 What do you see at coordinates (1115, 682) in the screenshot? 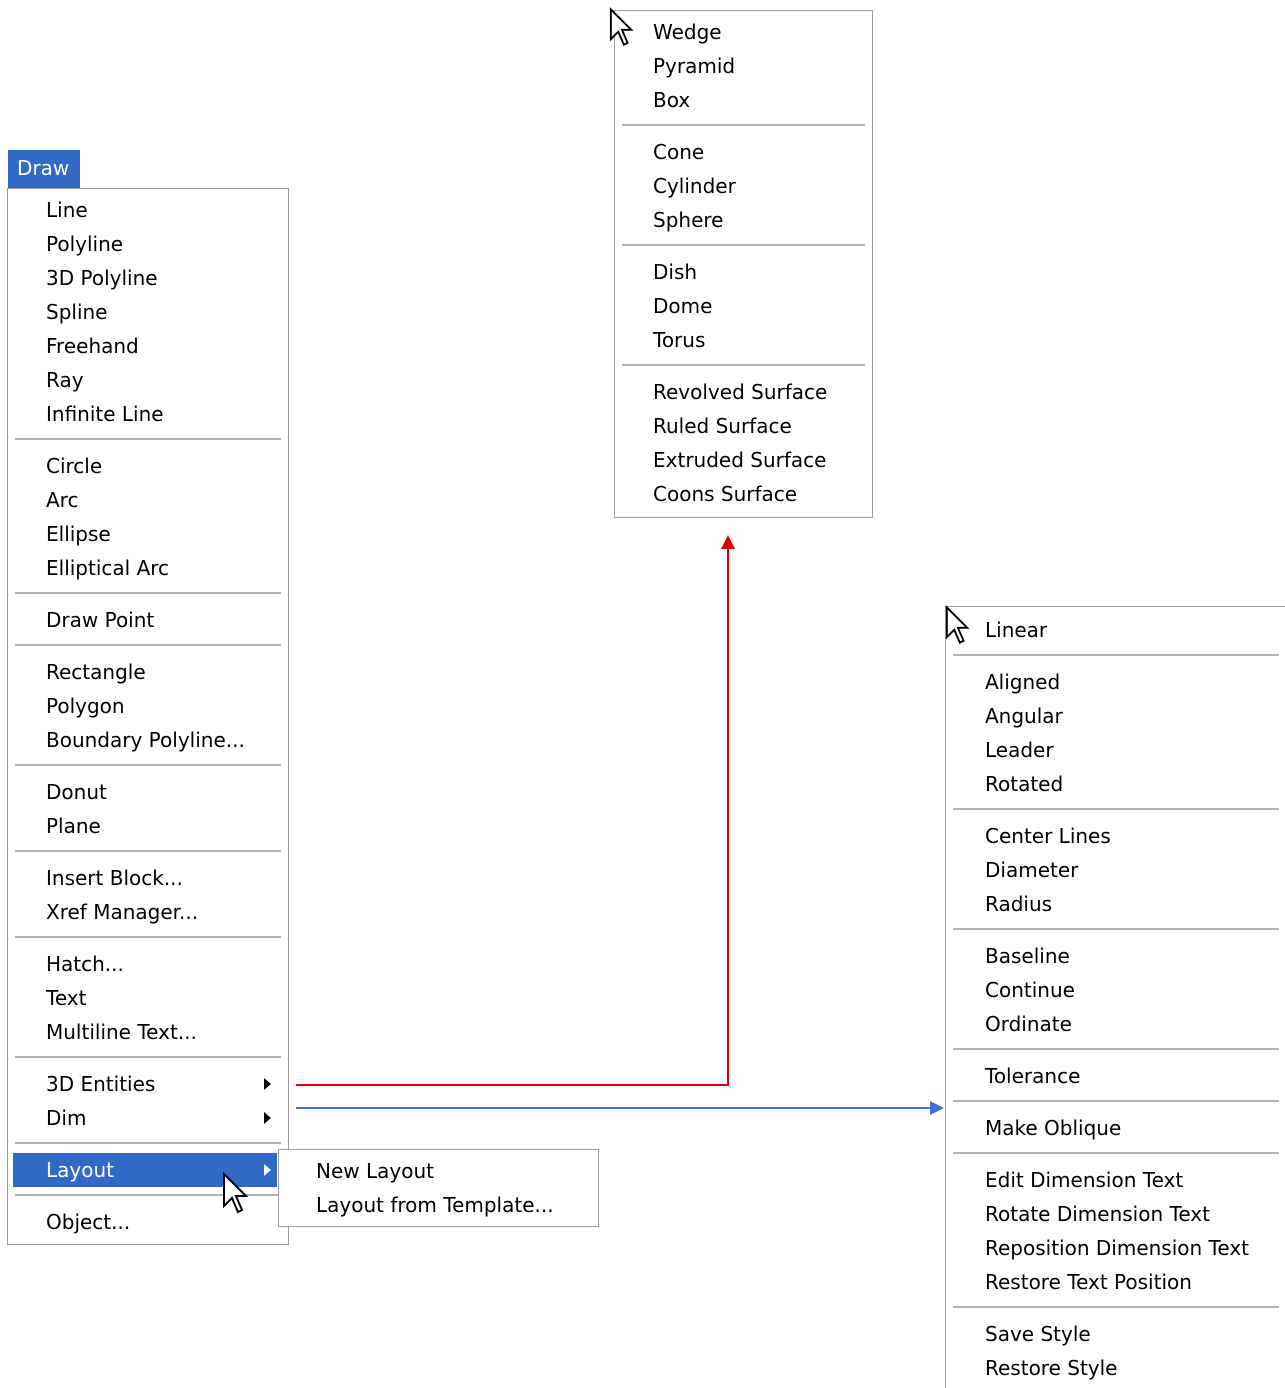
I see `menu-item-aligned: Aligned` at bounding box center [1115, 682].